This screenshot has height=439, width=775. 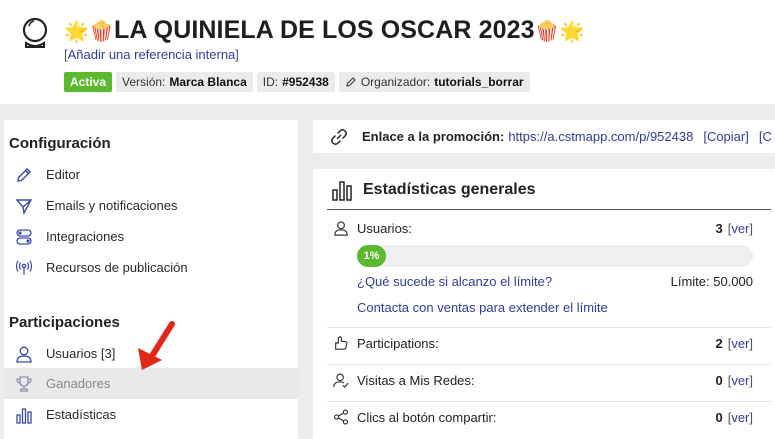 What do you see at coordinates (543, 343) in the screenshot?
I see `stat-row-participations: Participations: 2 [ver]` at bounding box center [543, 343].